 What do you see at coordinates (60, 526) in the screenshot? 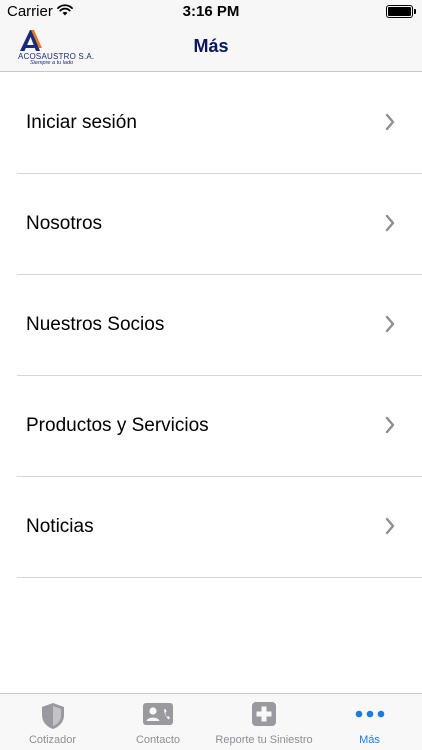
I see `menu-item-label: Noticias` at bounding box center [60, 526].